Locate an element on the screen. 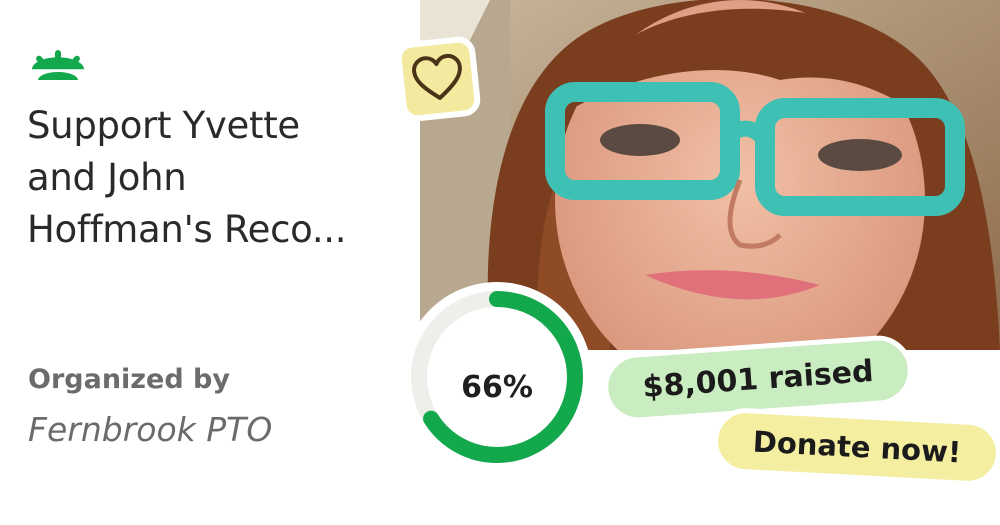  progress-percent: 66% is located at coordinates (497, 387).